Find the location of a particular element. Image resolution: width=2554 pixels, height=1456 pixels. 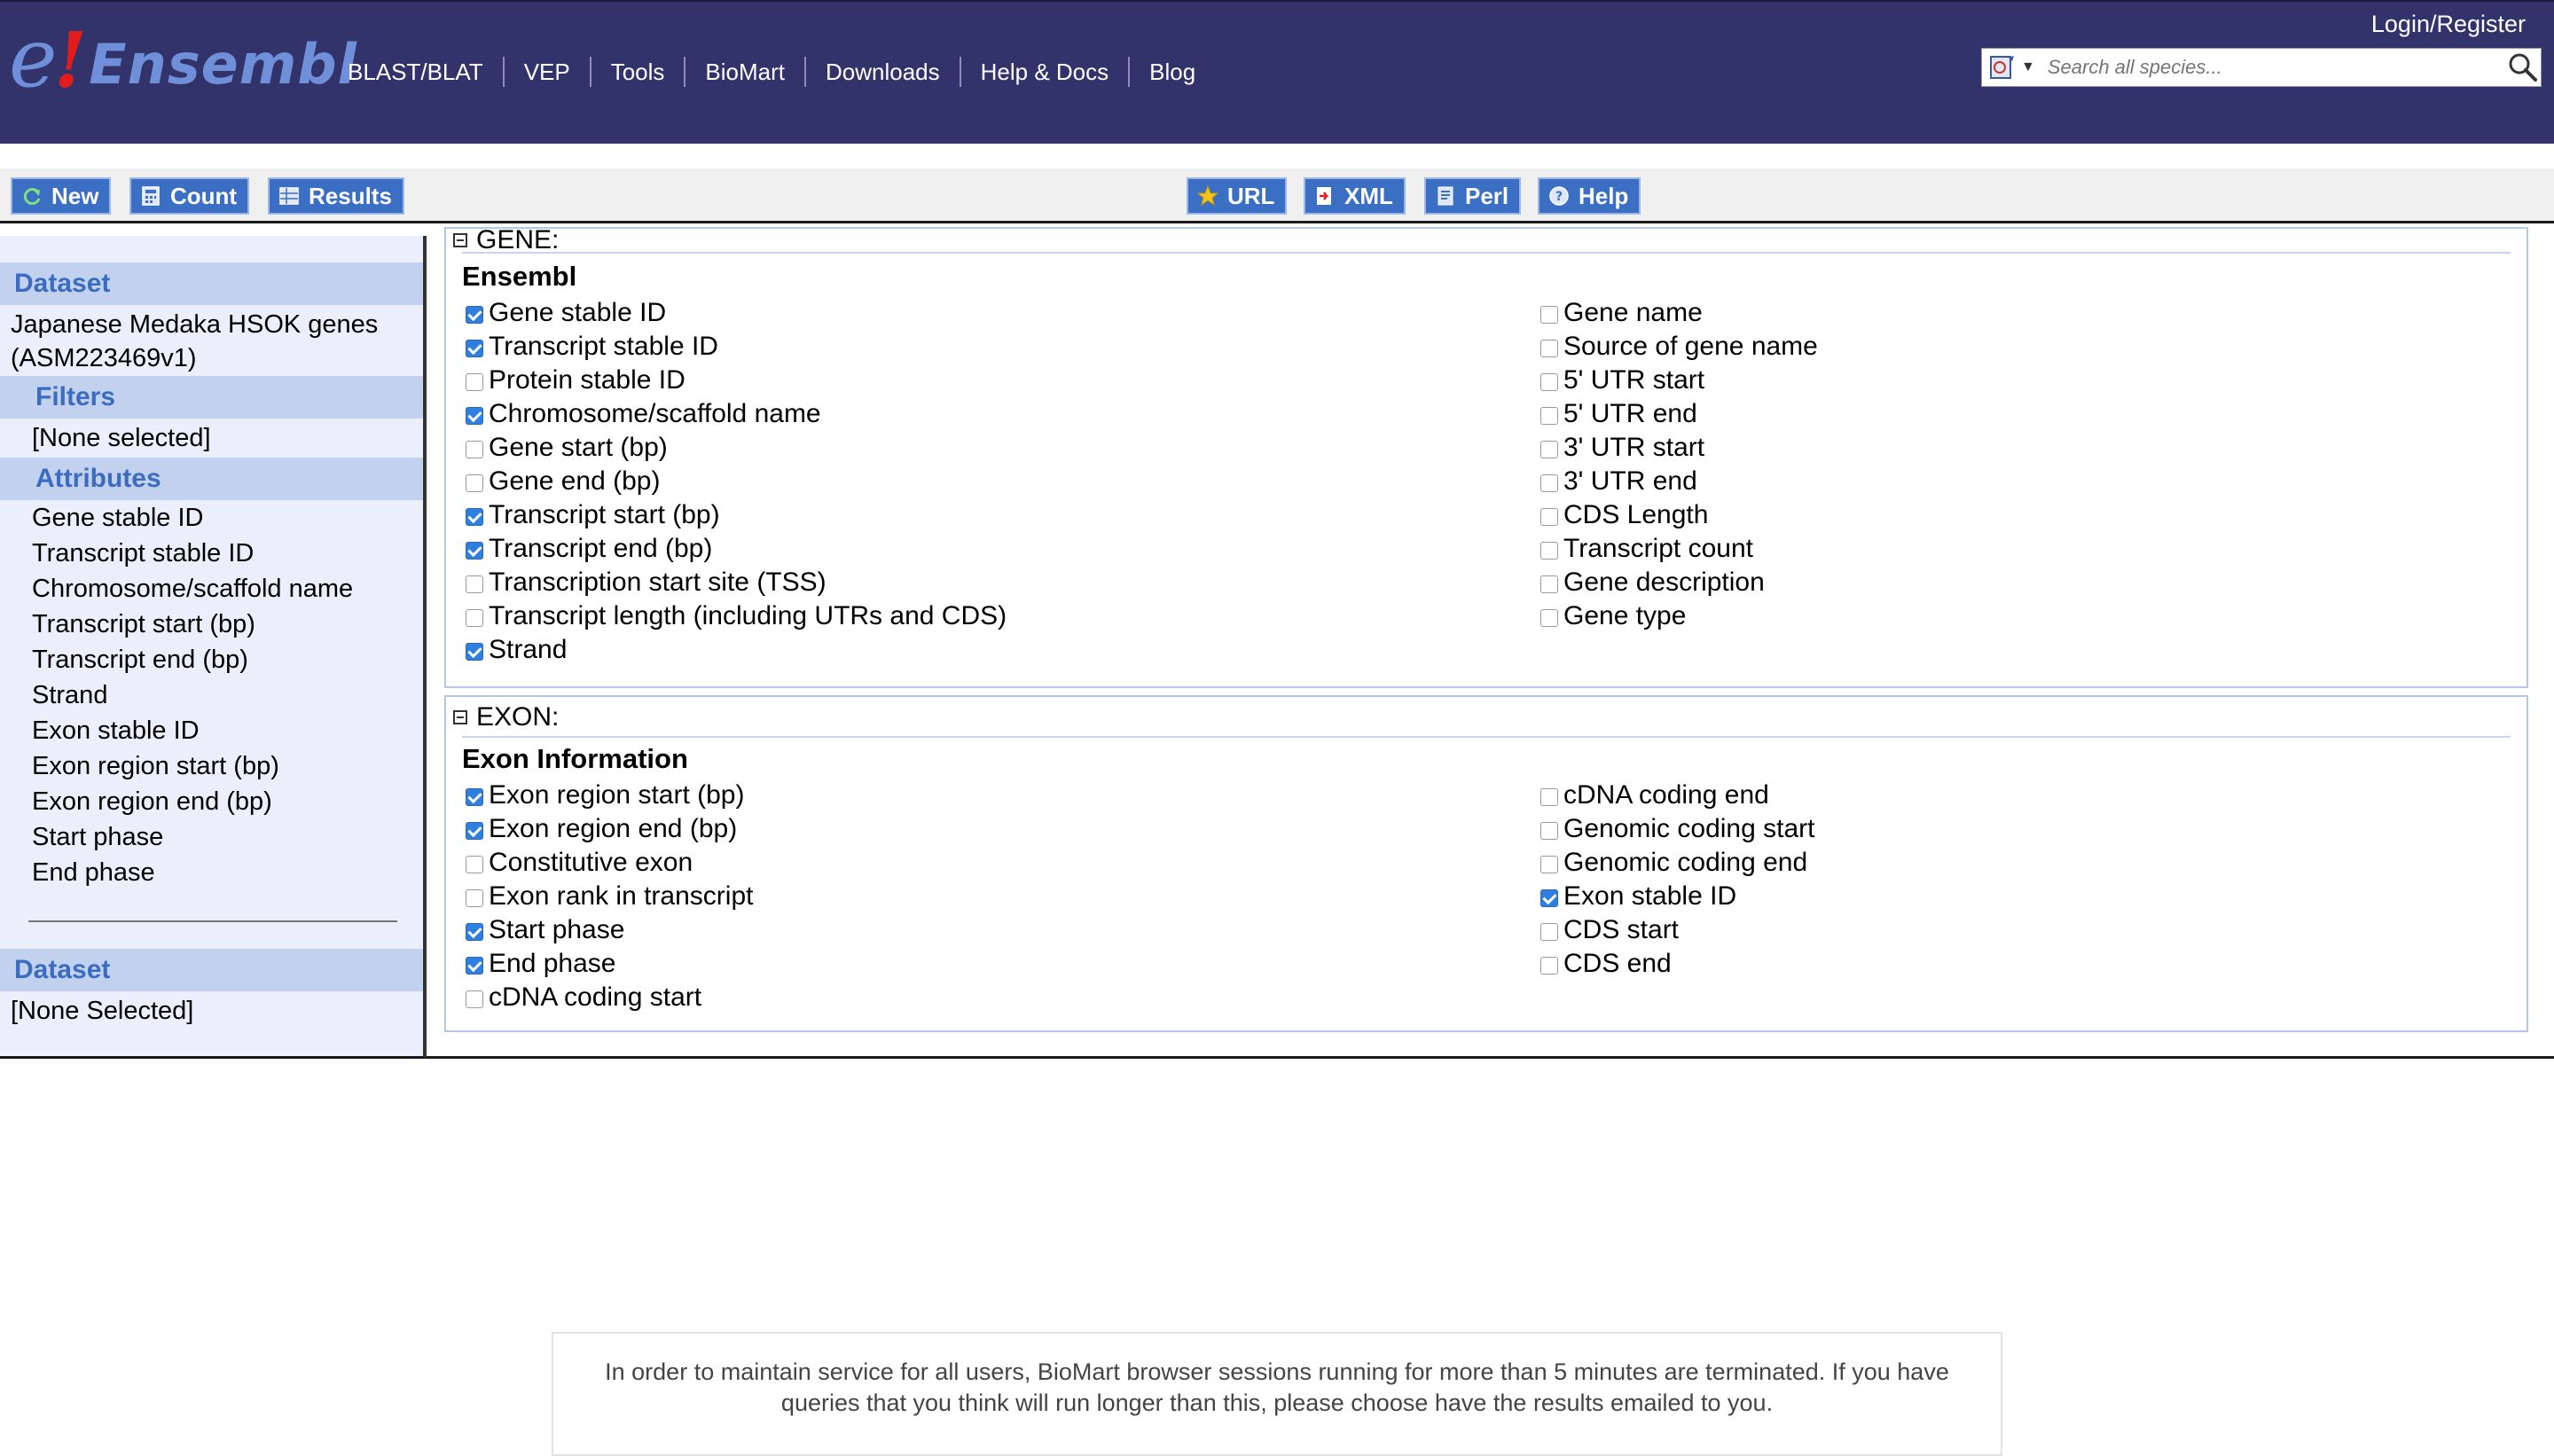

nav-blog: Blog is located at coordinates (1172, 72).